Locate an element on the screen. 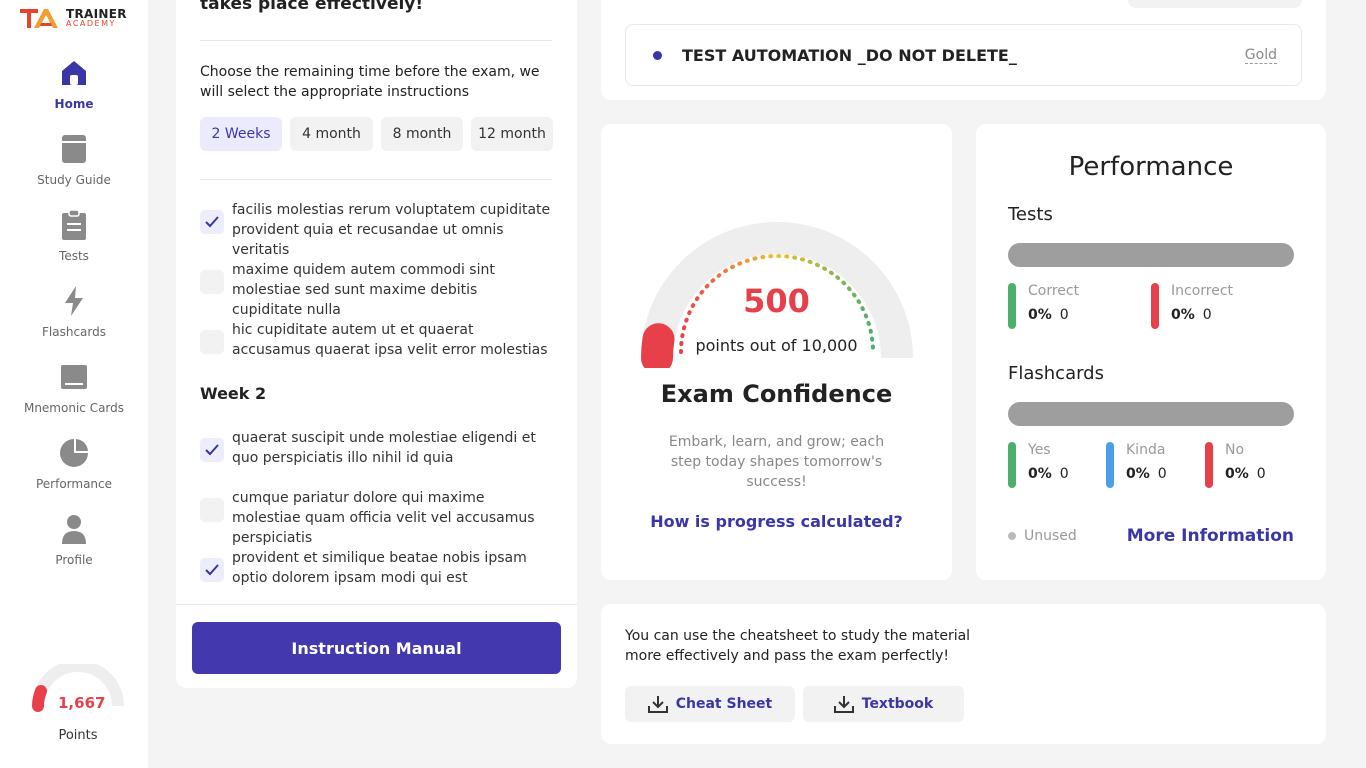 The width and height of the screenshot is (1366, 768). more-information-link: More Information is located at coordinates (1210, 536).